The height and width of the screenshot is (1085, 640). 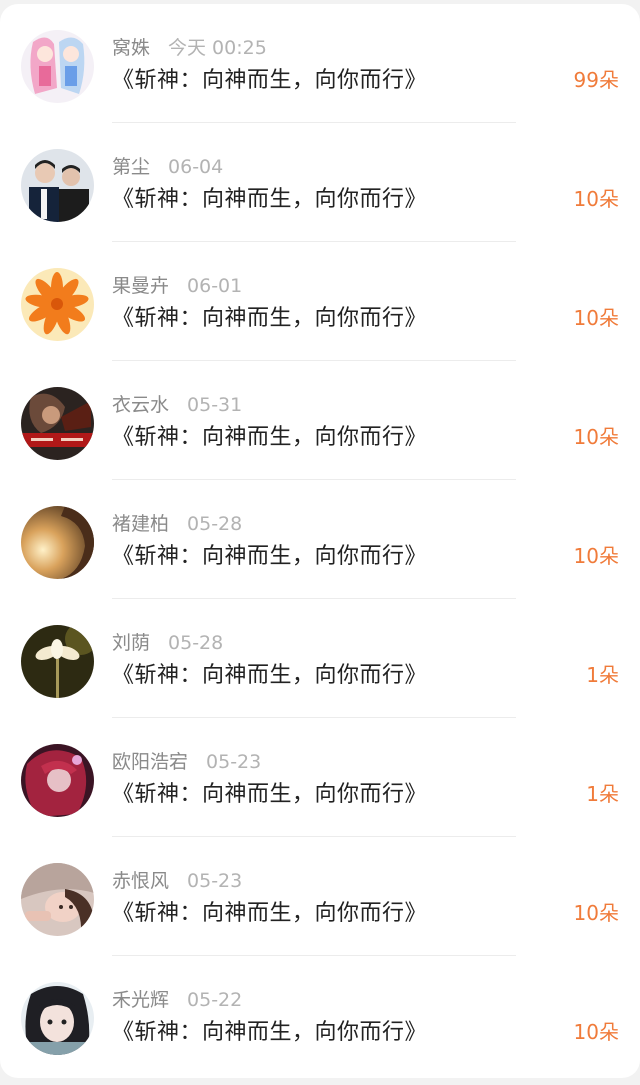 I want to click on dark-portrait-avatar, so click(x=57, y=423).